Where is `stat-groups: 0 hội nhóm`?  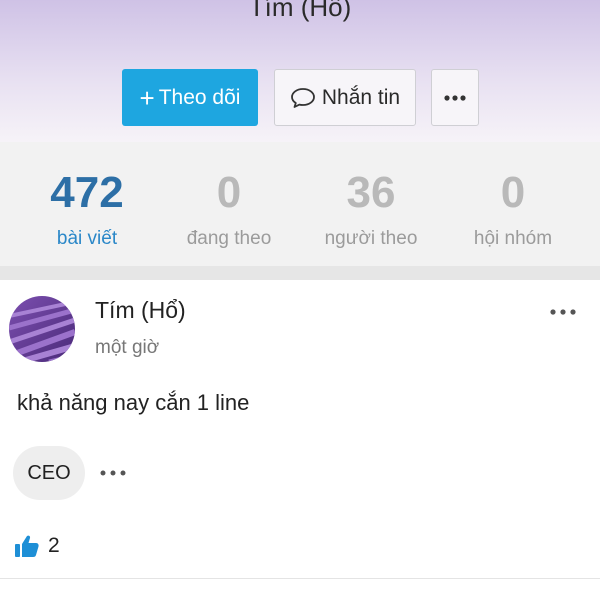
stat-groups: 0 hội nhóm is located at coordinates (513, 204).